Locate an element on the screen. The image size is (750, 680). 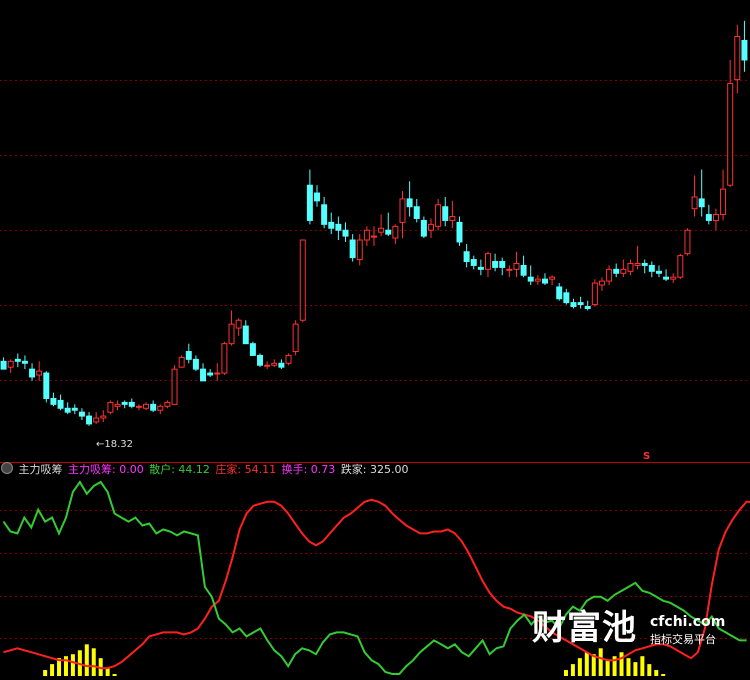
watermark-brand-cn: 财富池 is located at coordinates (584, 628).